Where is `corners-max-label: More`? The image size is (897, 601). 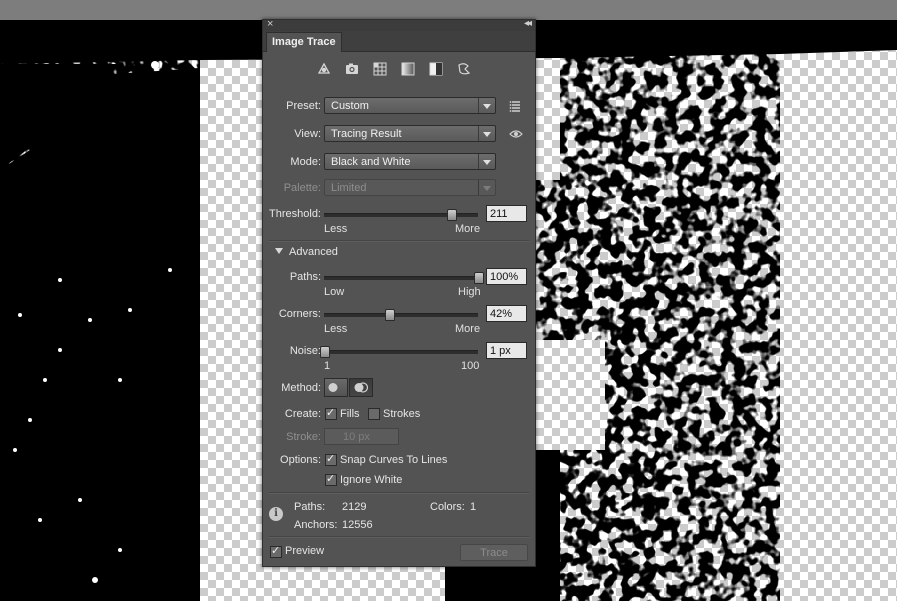
corners-max-label: More is located at coordinates (468, 329).